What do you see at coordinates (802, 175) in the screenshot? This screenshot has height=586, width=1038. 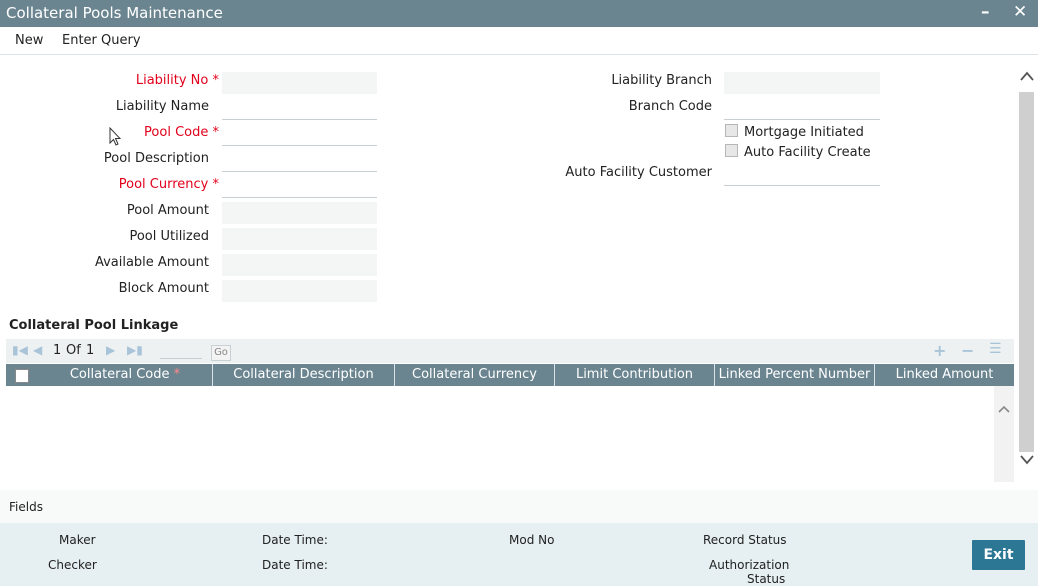 I see `auto-facility-customer-field` at bounding box center [802, 175].